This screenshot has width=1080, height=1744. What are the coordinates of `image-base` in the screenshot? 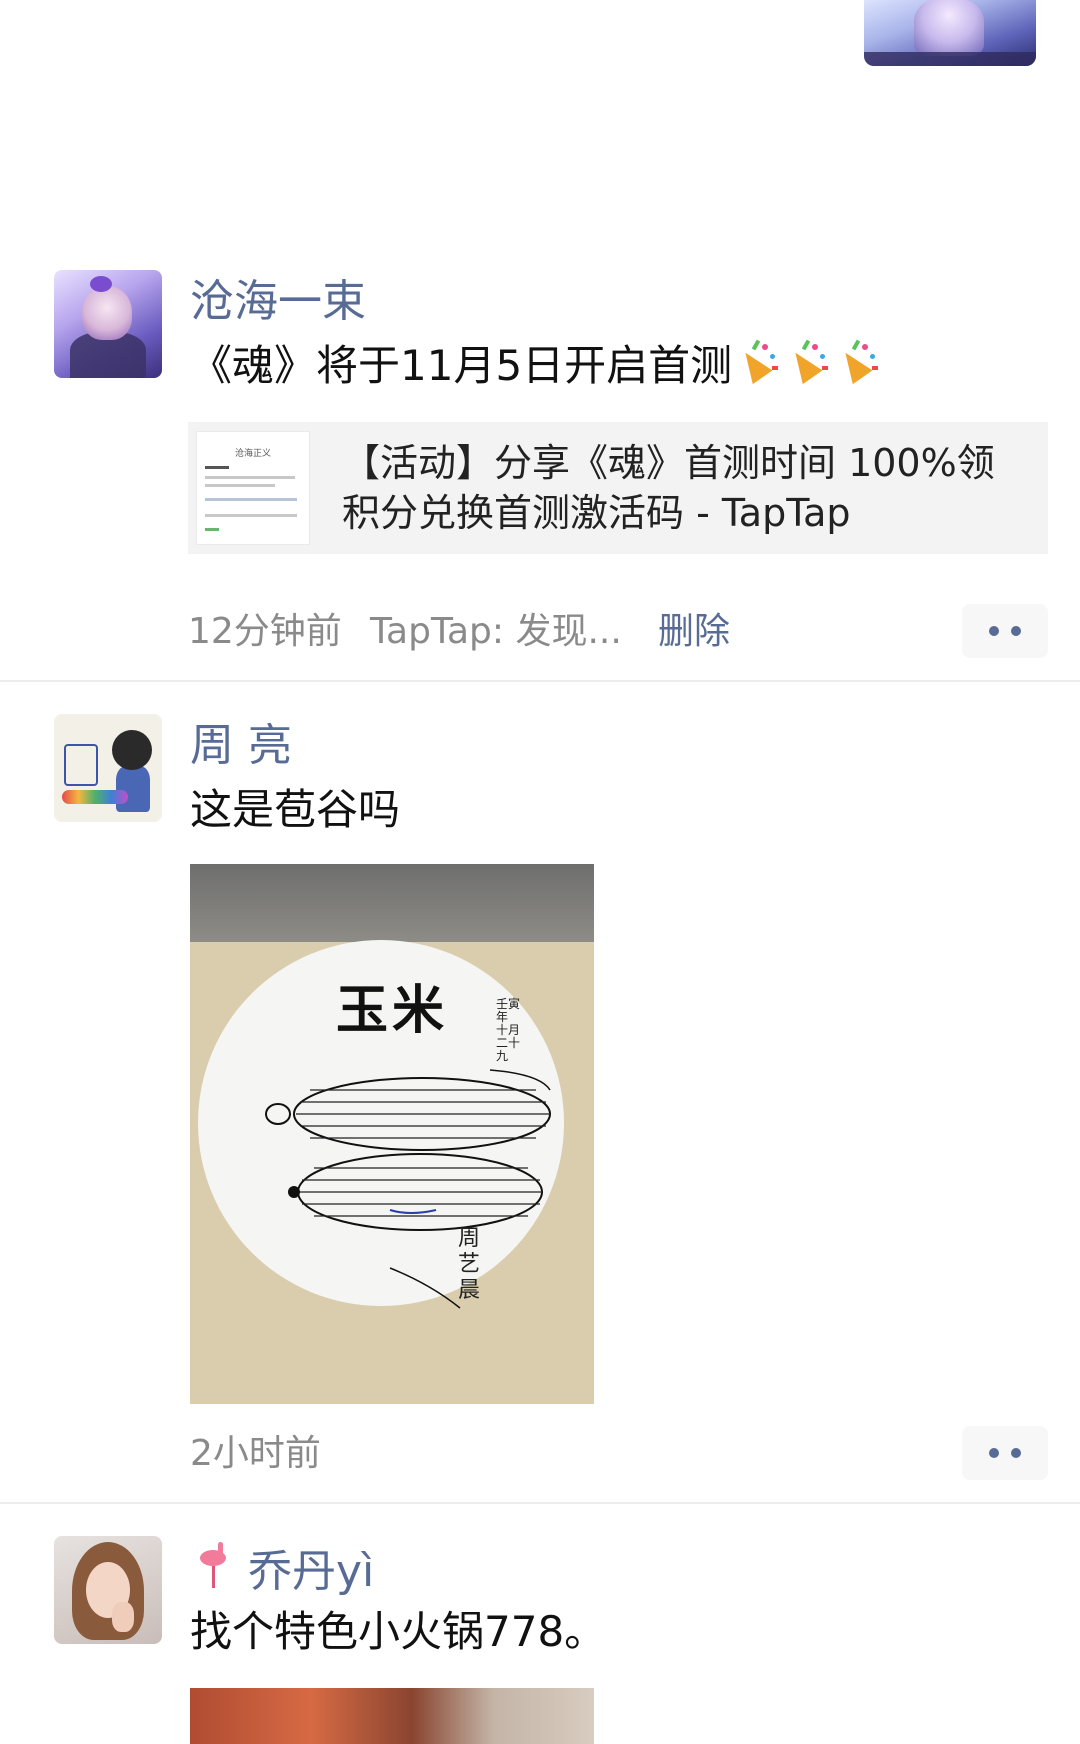 It's located at (950, 59).